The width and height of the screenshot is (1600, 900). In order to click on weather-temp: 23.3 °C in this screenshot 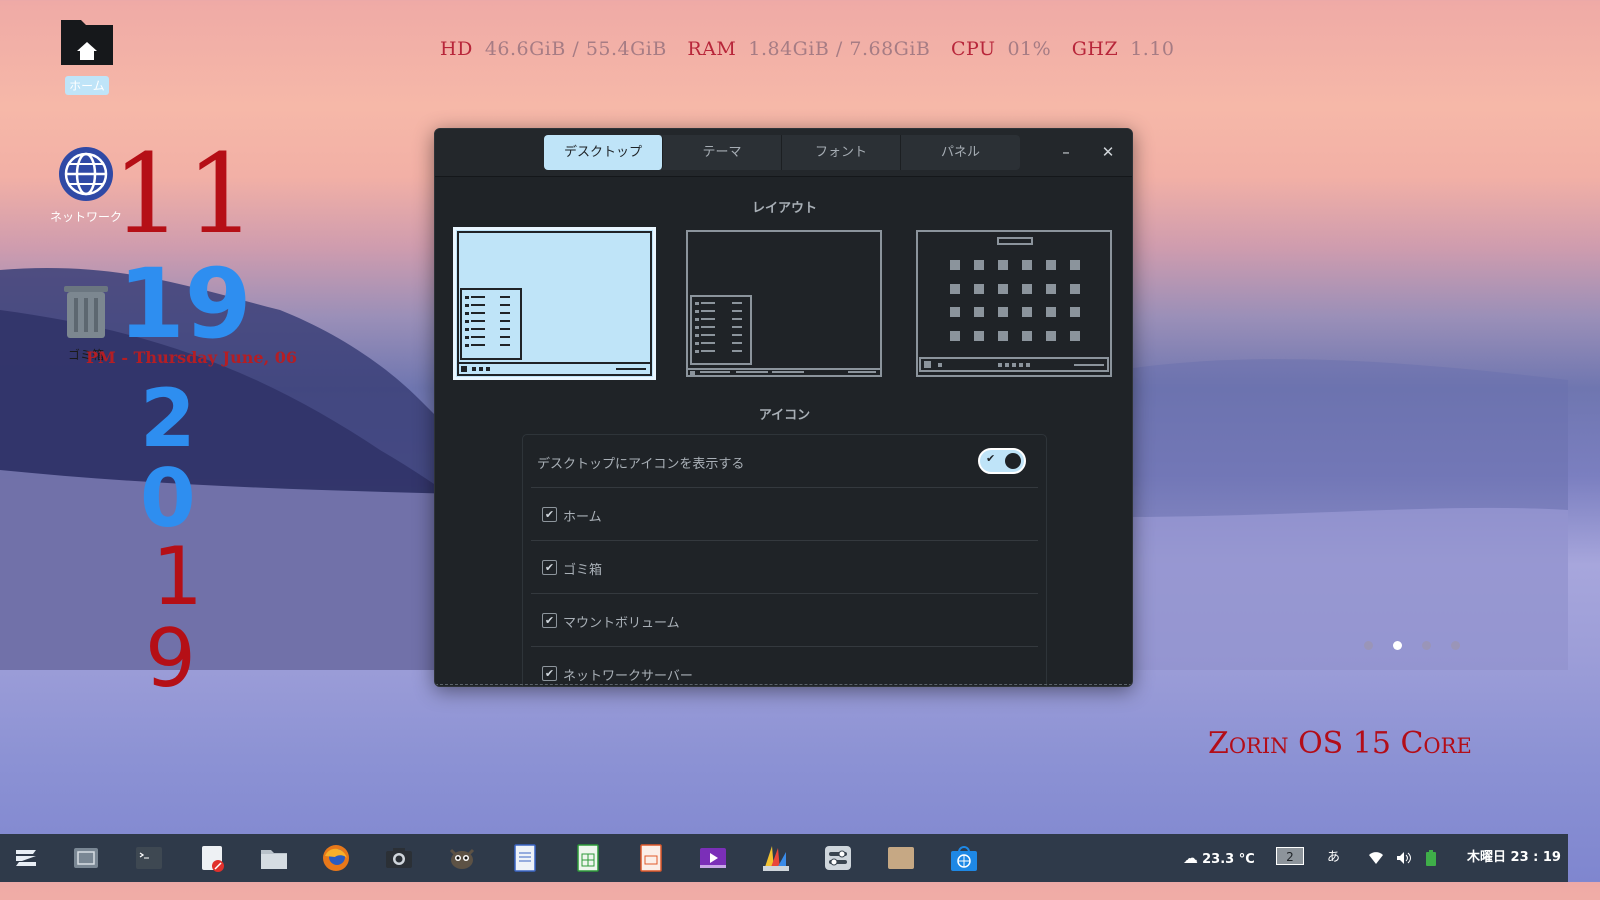, I will do `click(1228, 859)`.